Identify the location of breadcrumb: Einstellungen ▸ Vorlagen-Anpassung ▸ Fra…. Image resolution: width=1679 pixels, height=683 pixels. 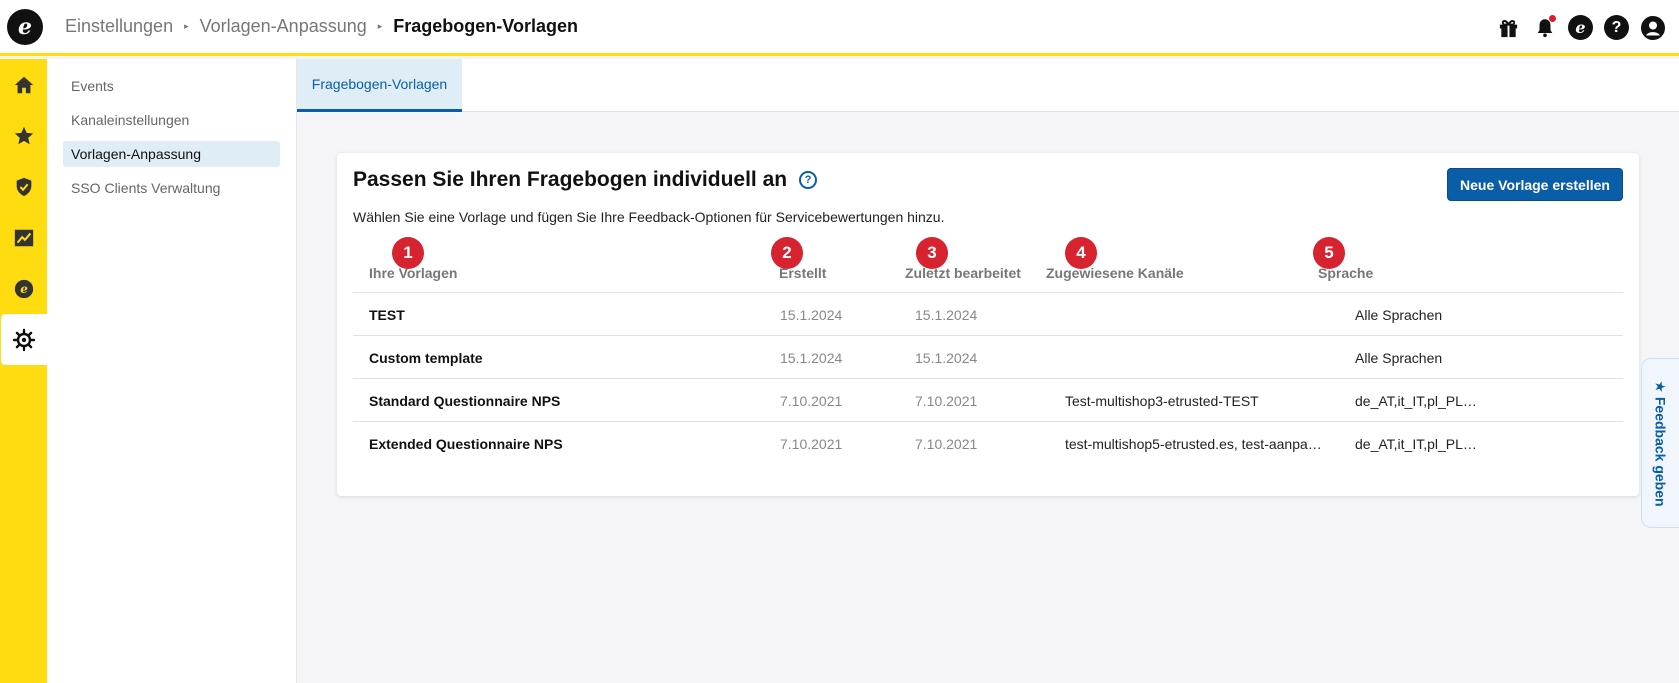
(321, 26).